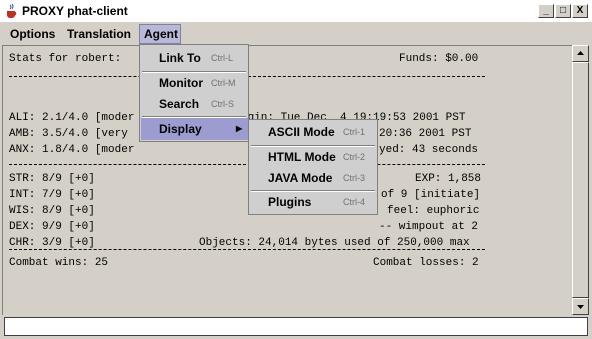 The image size is (592, 339). What do you see at coordinates (431, 195) in the screenshot?
I see `int-right-text: of 9 [initiate]` at bounding box center [431, 195].